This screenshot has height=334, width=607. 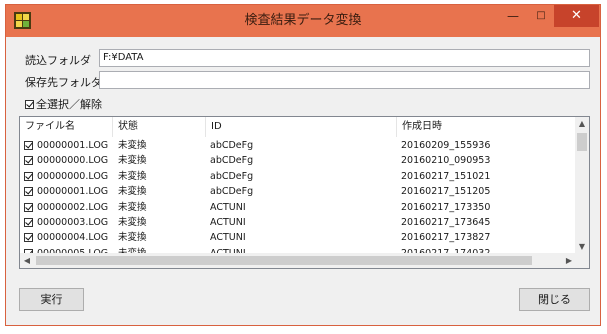 I want to click on row-created: 20160217_151021, so click(x=446, y=176).